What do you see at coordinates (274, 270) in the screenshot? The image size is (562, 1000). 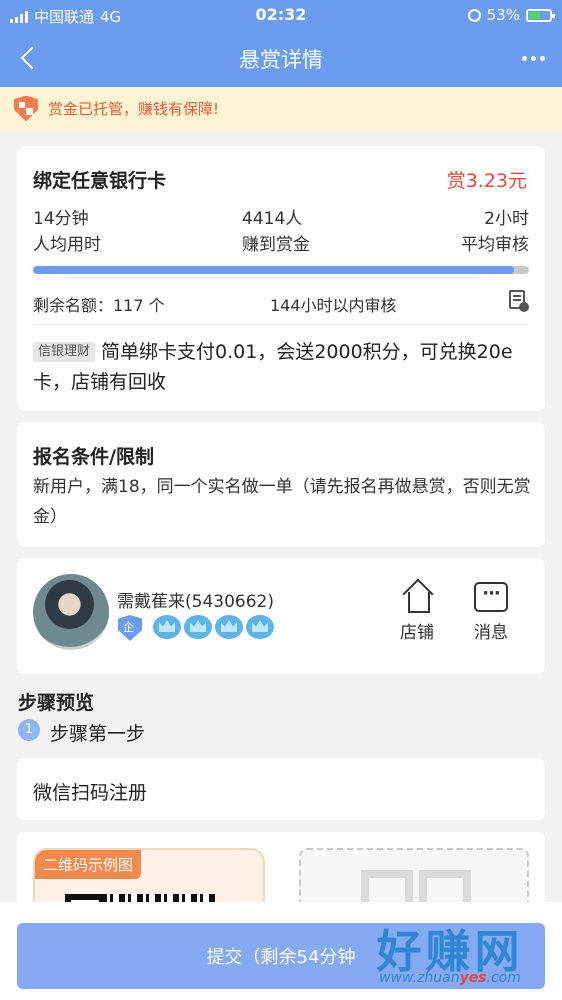 I see `quota-progress-fill` at bounding box center [274, 270].